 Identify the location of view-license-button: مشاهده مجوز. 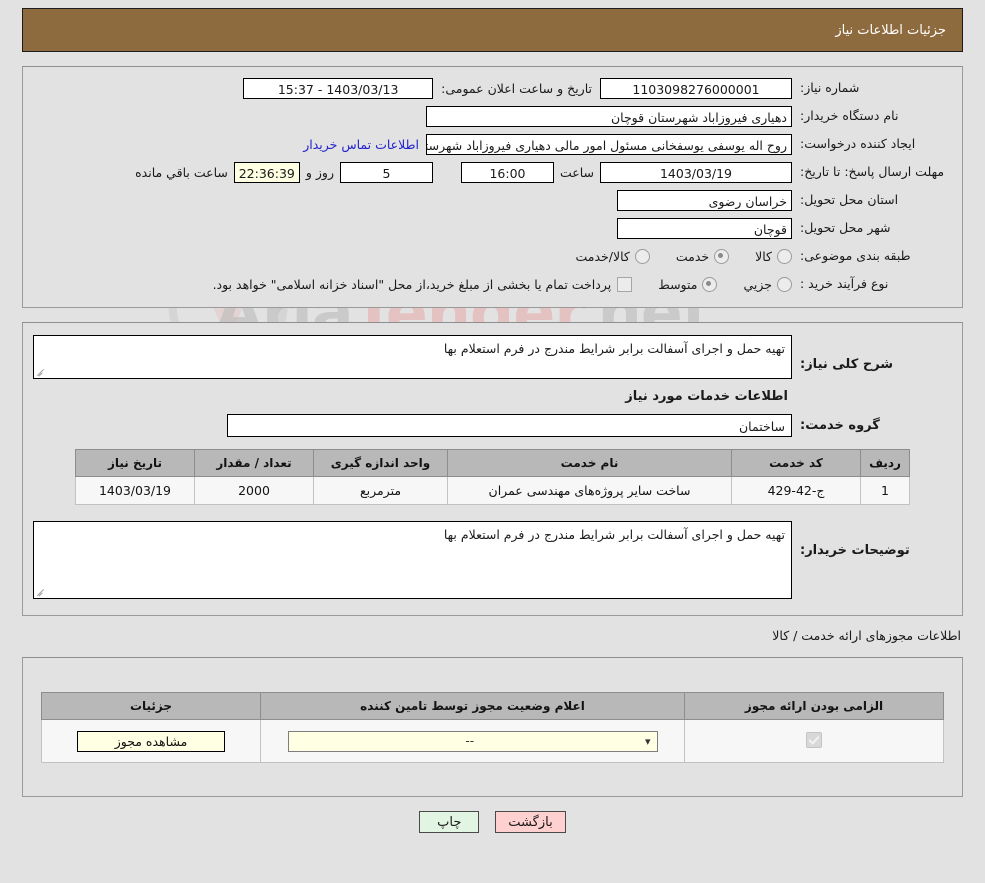
(151, 741).